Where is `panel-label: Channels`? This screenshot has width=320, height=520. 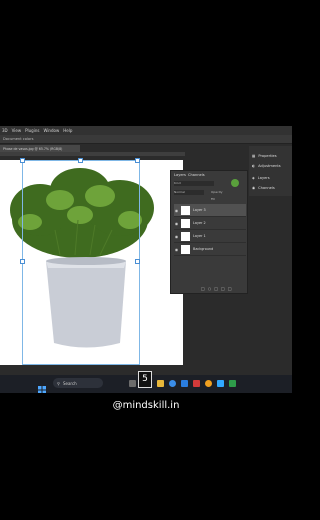 panel-label: Channels is located at coordinates (266, 188).